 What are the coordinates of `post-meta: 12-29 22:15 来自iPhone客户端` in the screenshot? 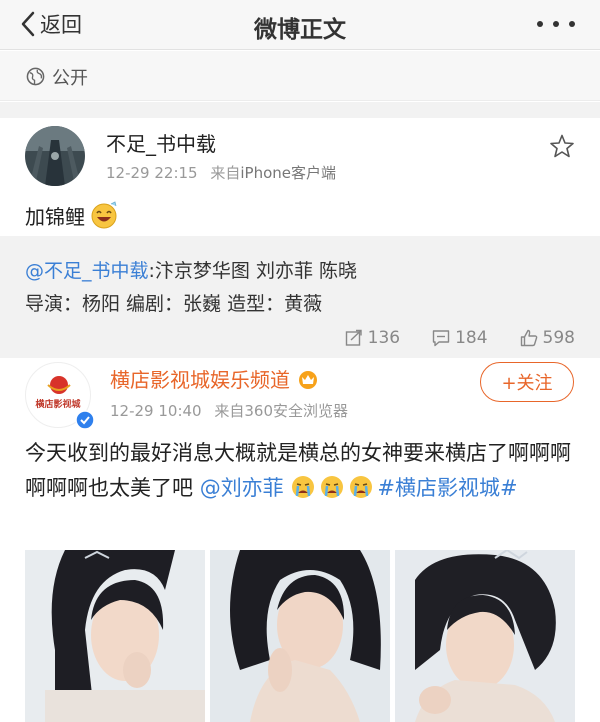 It's located at (221, 172).